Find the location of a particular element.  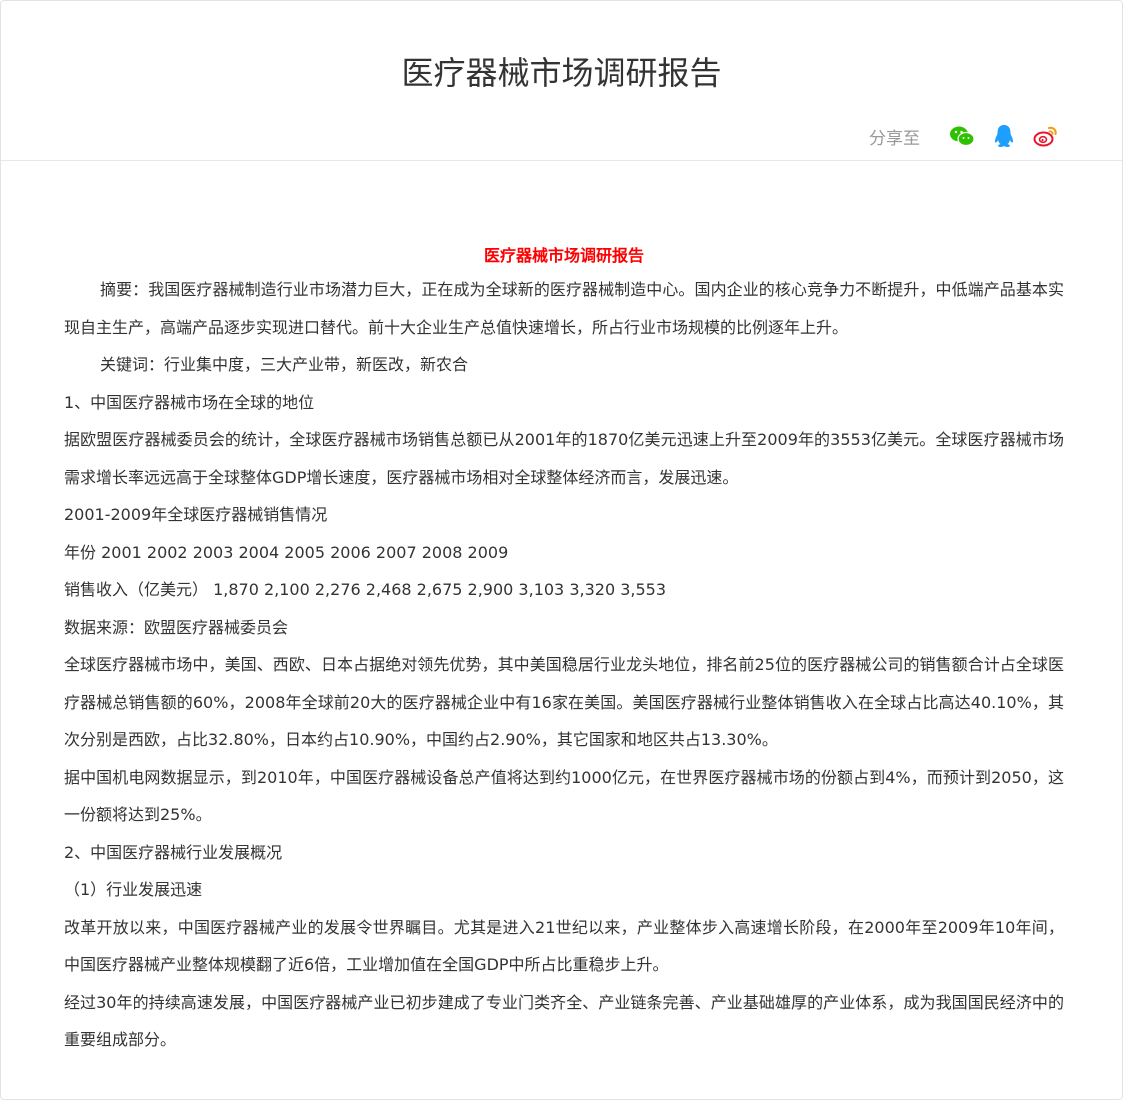

subsection-heading: （1）行业发展迅速 is located at coordinates (133, 889).